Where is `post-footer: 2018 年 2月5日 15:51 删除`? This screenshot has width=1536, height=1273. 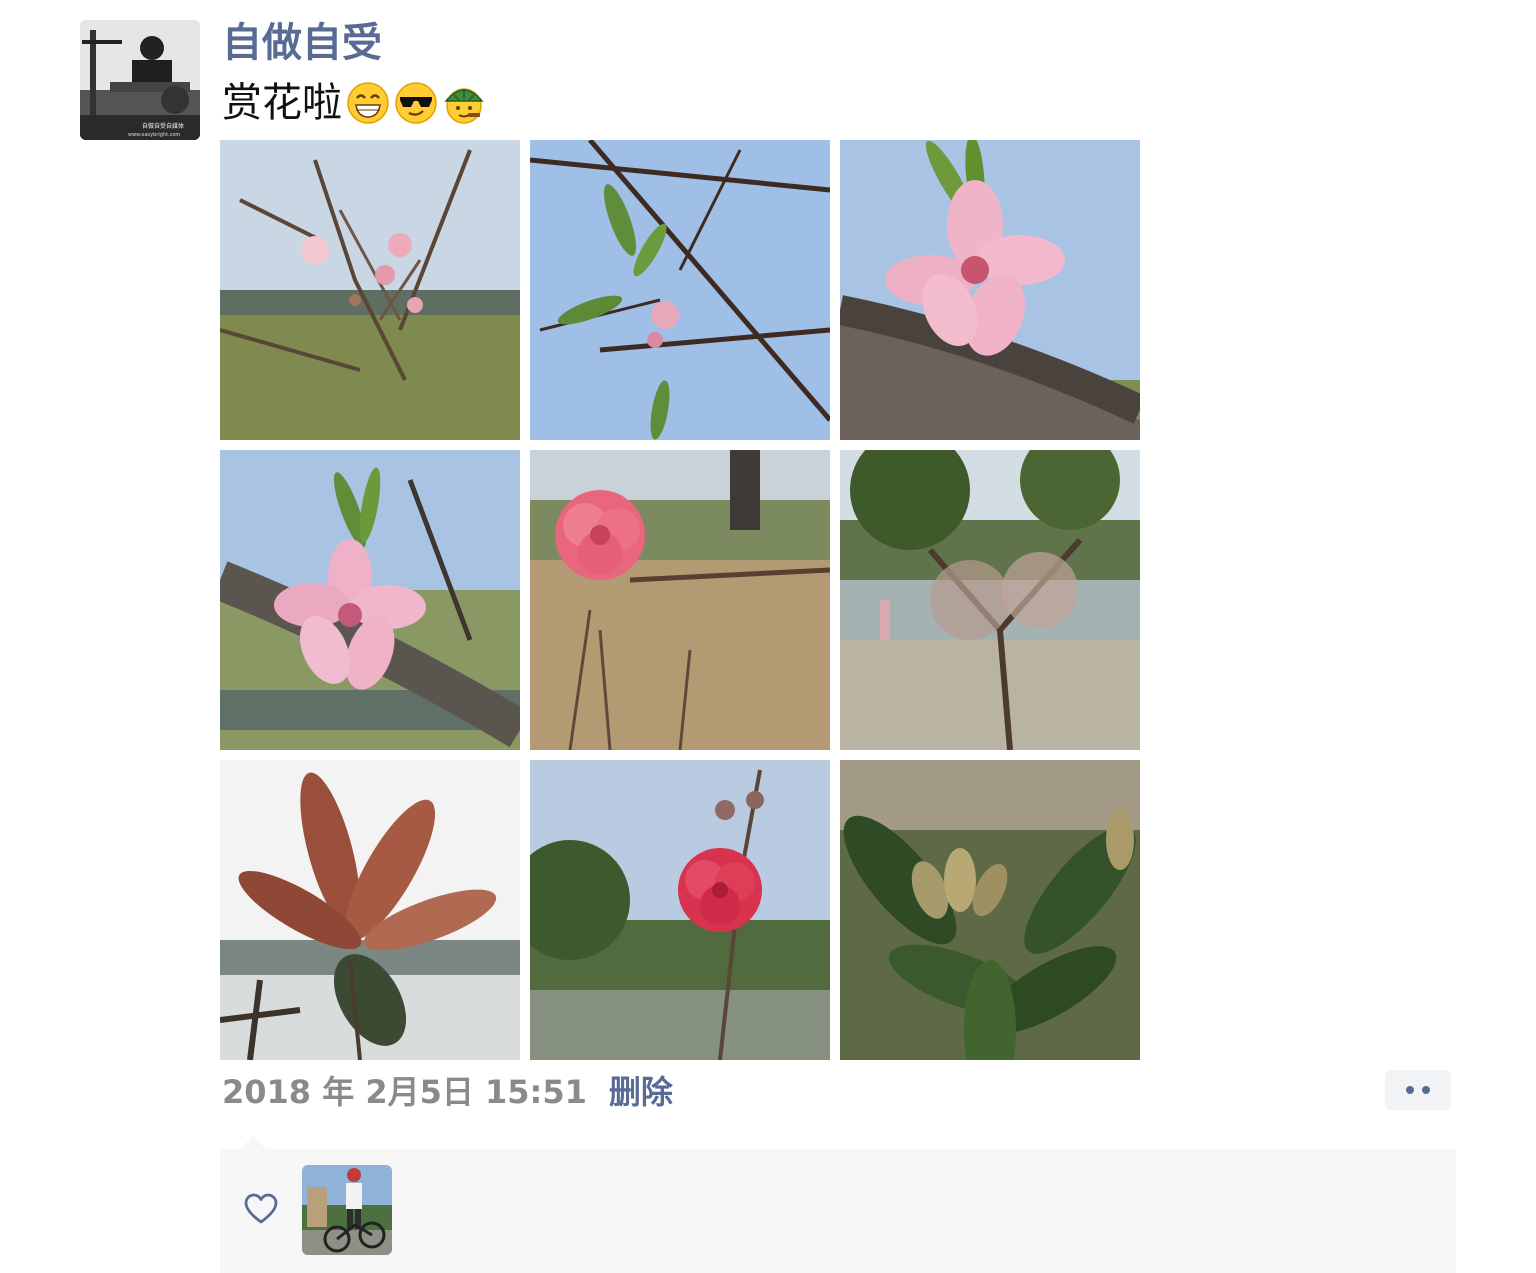
post-footer: 2018 年 2月5日 15:51 删除 is located at coordinates (447, 1090).